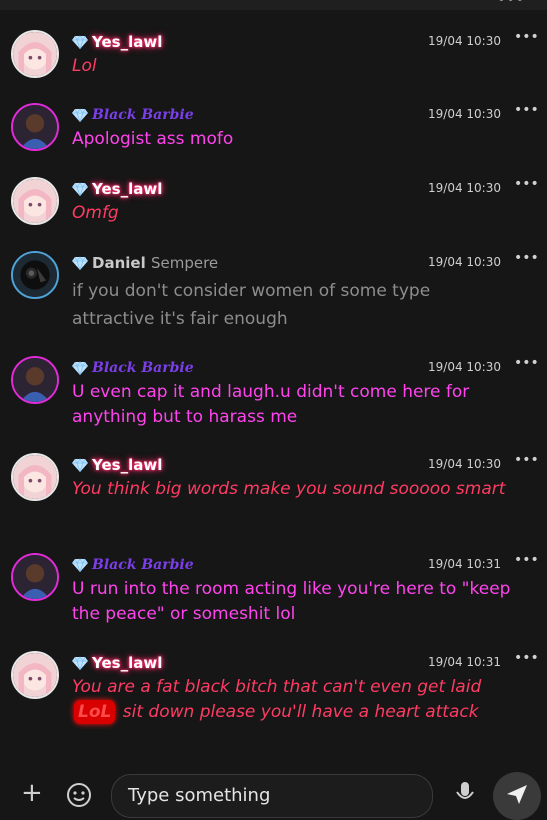 The image size is (547, 820). Describe the element at coordinates (153, 139) in the screenshot. I see `message-text: Apologist ass mofo` at that location.